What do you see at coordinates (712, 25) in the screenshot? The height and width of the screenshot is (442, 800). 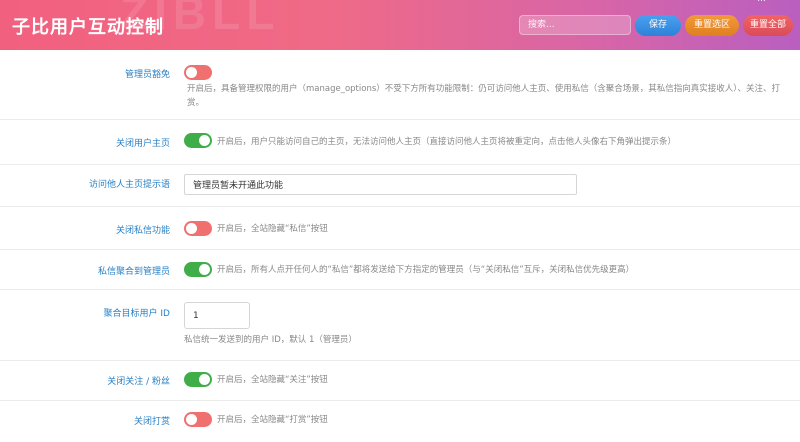 I see `reset-selection-button: 重置选区` at bounding box center [712, 25].